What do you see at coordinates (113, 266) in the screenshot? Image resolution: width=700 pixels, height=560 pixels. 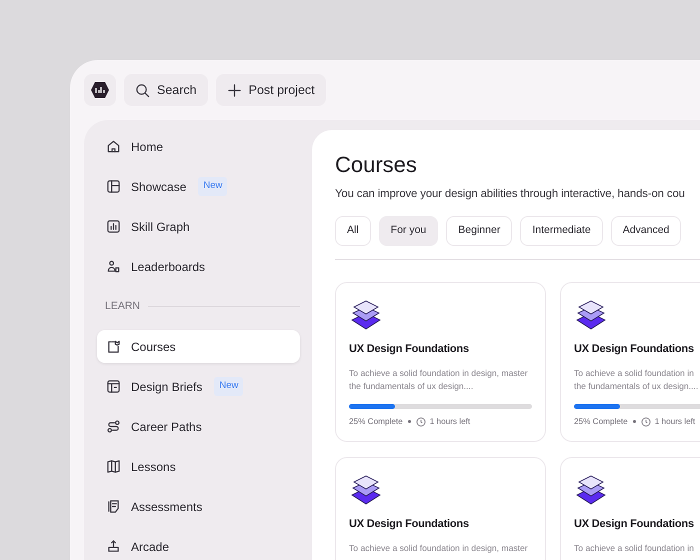 I see `people-icon` at bounding box center [113, 266].